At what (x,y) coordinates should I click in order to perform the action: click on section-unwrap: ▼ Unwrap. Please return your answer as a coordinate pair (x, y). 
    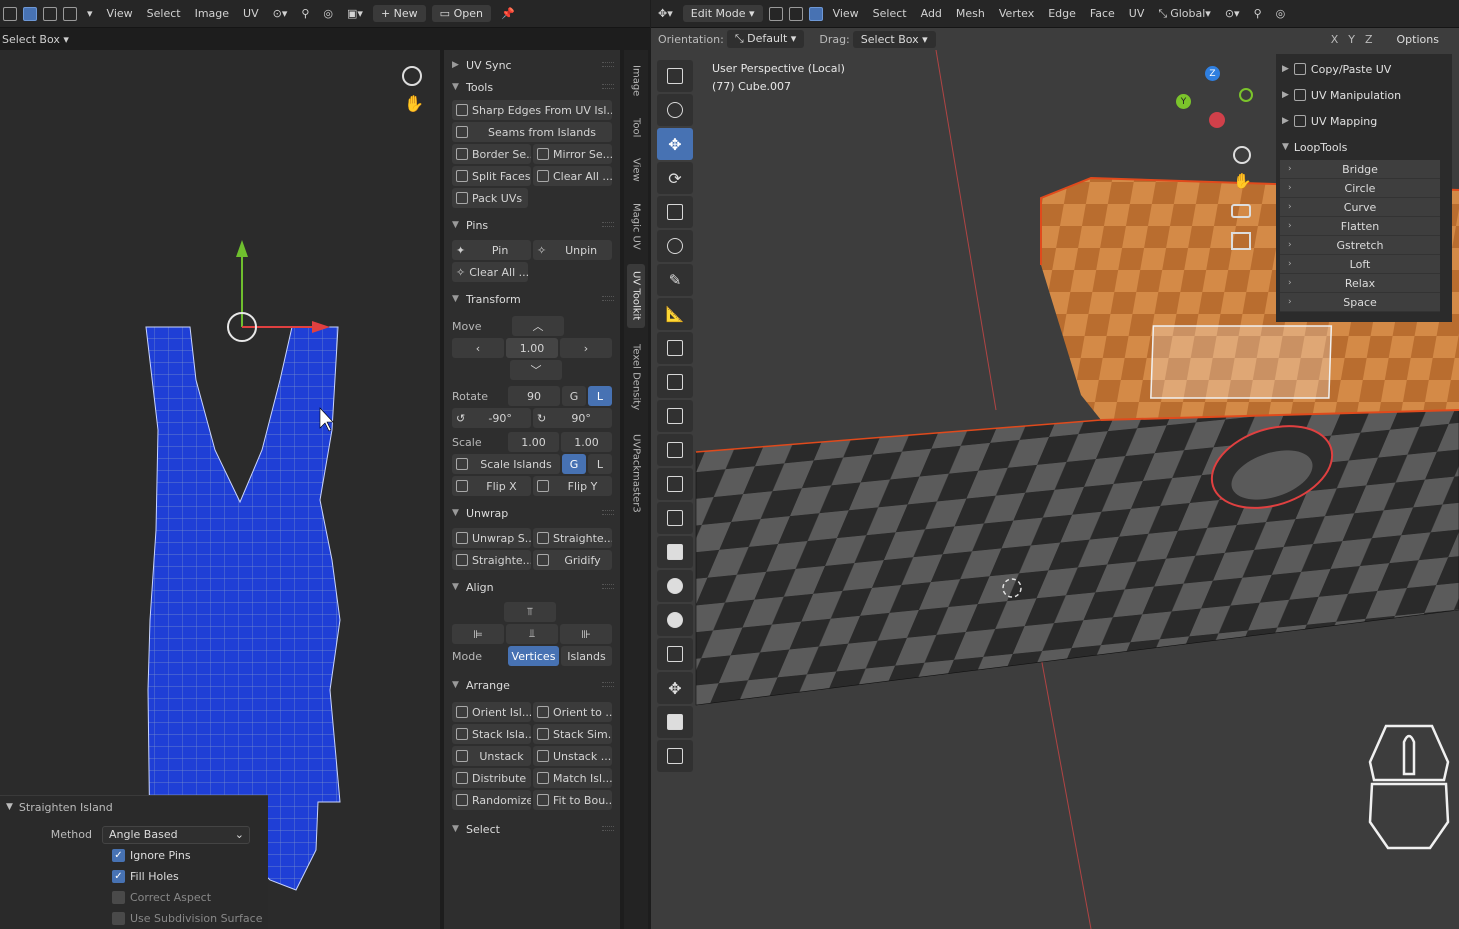
    Looking at the image, I should click on (532, 513).